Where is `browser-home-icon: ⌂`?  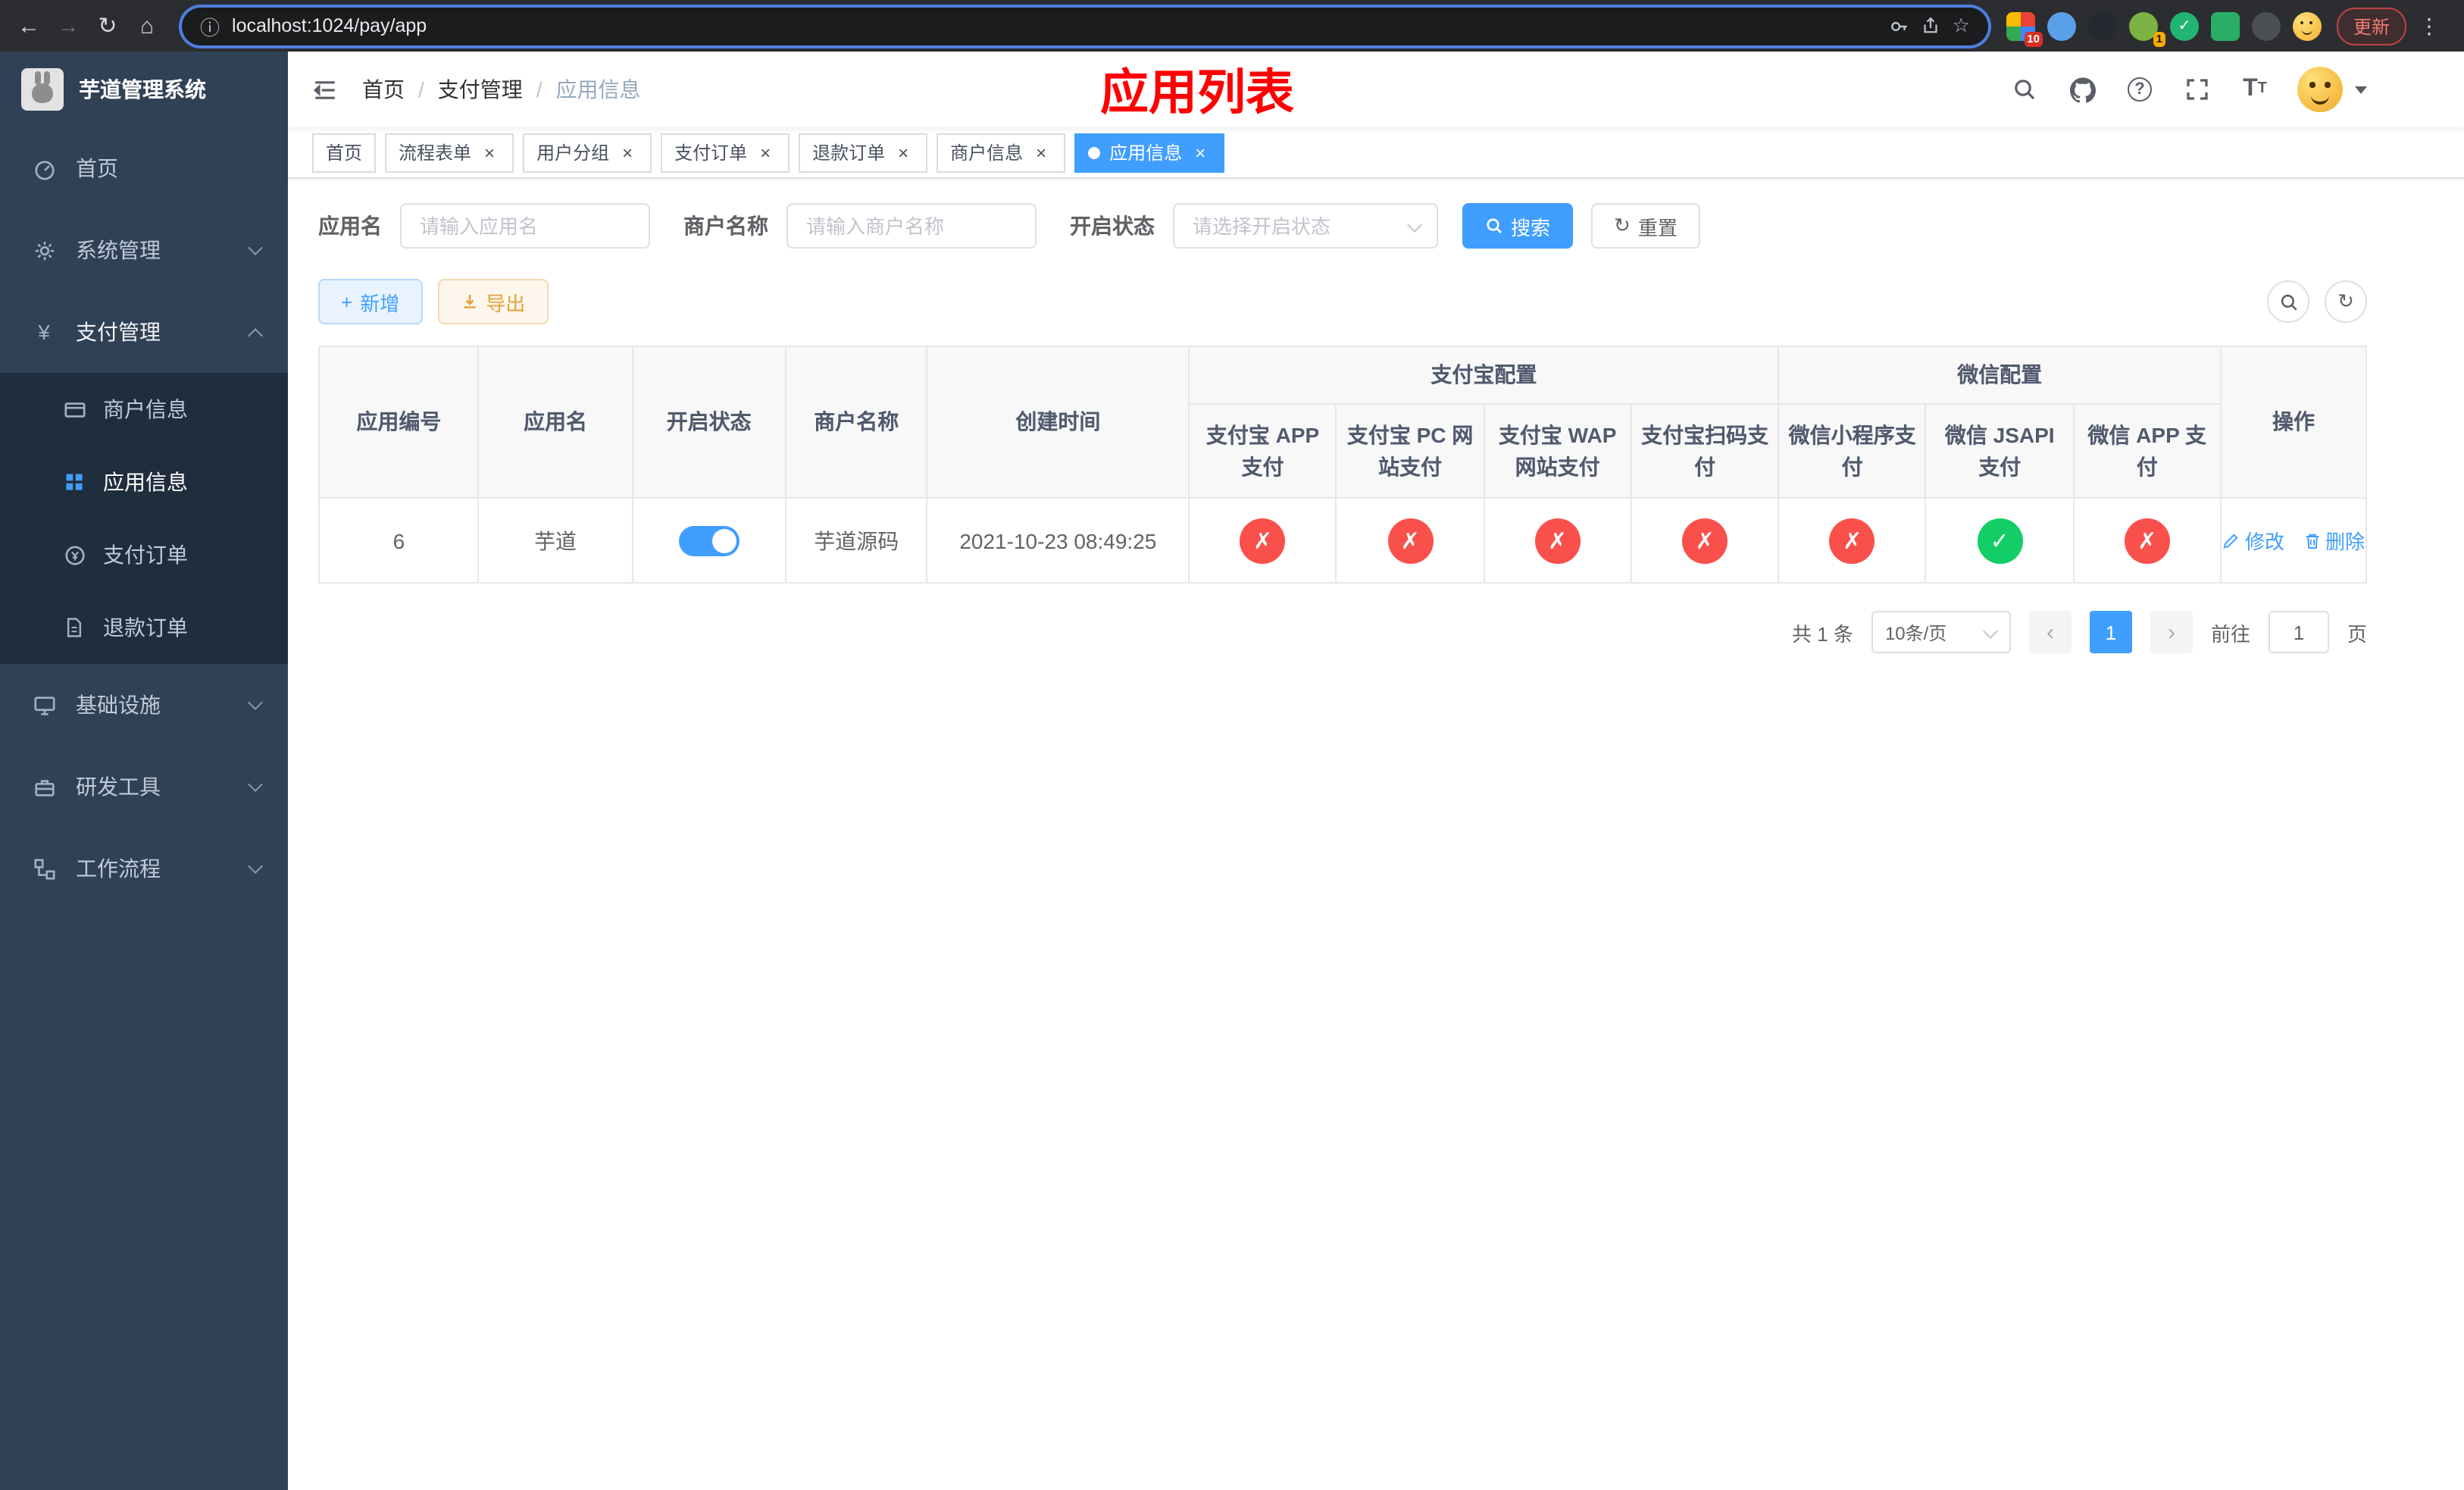 browser-home-icon: ⌂ is located at coordinates (147, 26).